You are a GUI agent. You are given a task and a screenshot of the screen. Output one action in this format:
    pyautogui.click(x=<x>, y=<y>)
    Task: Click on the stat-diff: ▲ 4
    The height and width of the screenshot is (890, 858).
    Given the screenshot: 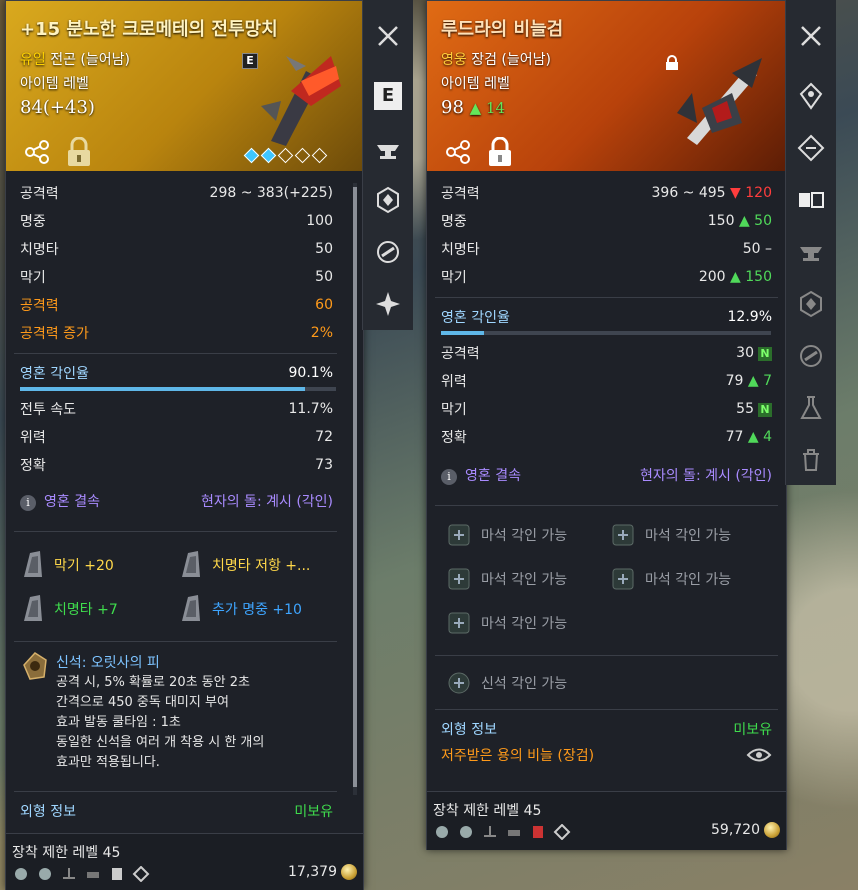 What is the action you would take?
    pyautogui.click(x=760, y=437)
    